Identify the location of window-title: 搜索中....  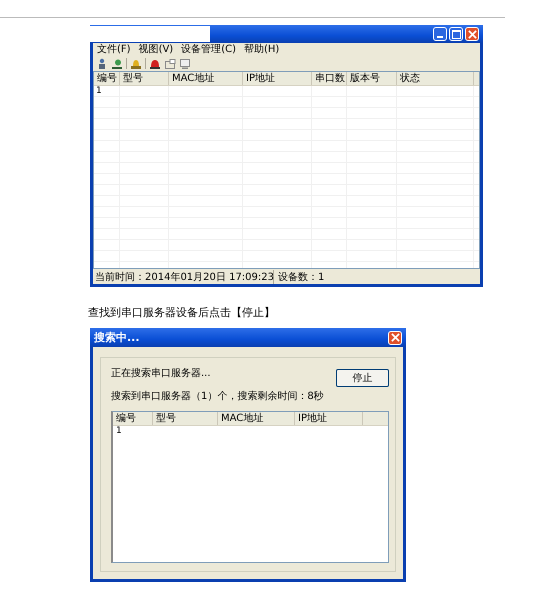
(117, 337).